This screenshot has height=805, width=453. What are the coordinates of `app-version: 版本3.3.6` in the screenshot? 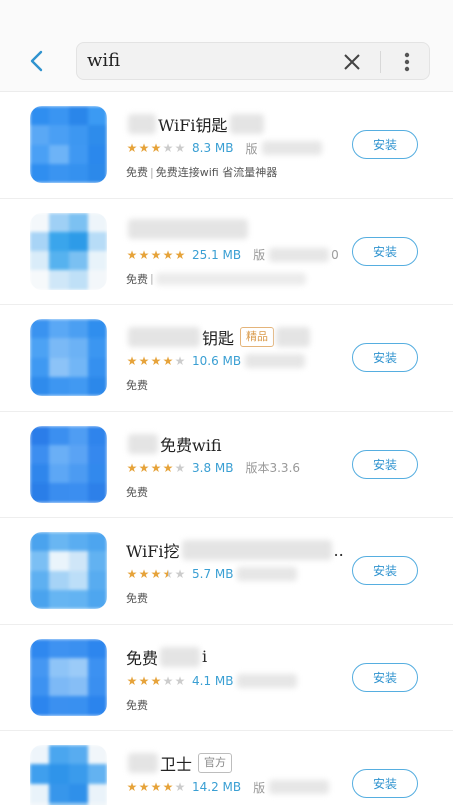 It's located at (273, 468).